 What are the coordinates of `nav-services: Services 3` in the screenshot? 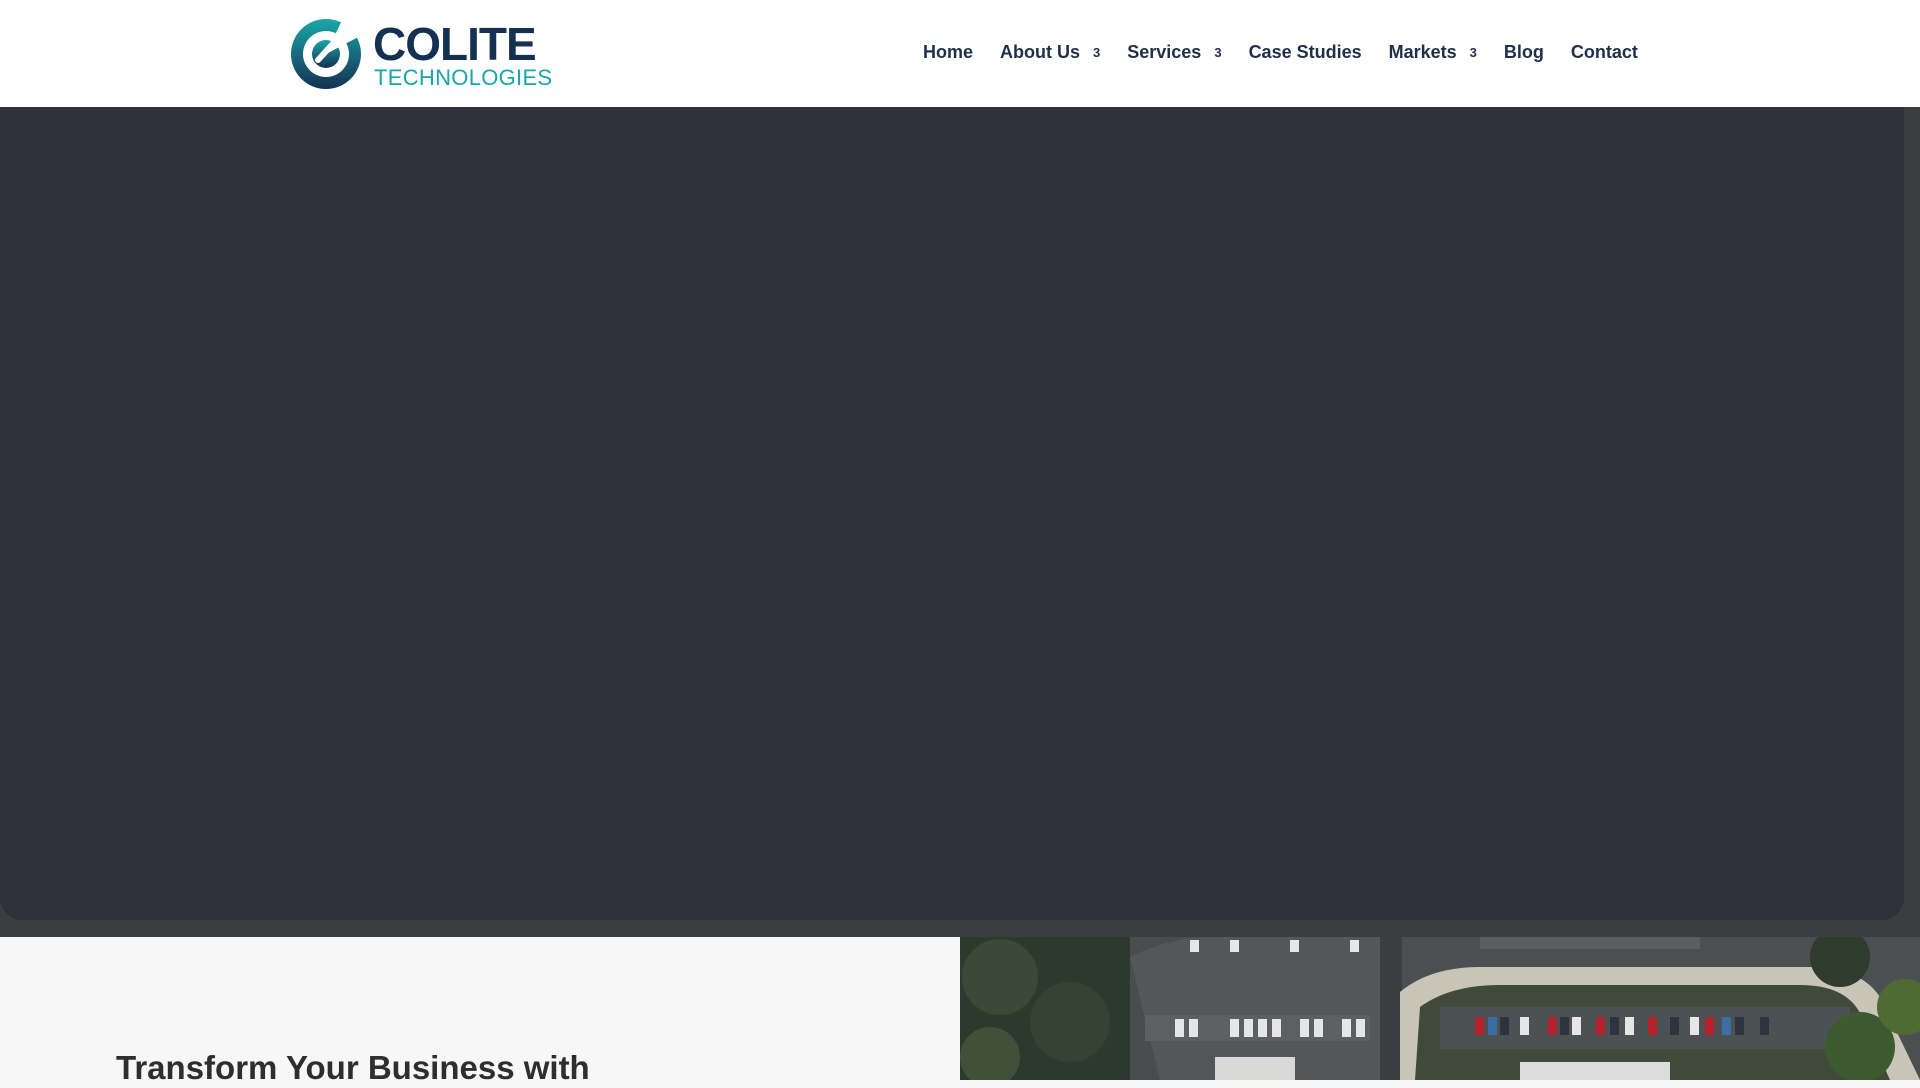 It's located at (1174, 52).